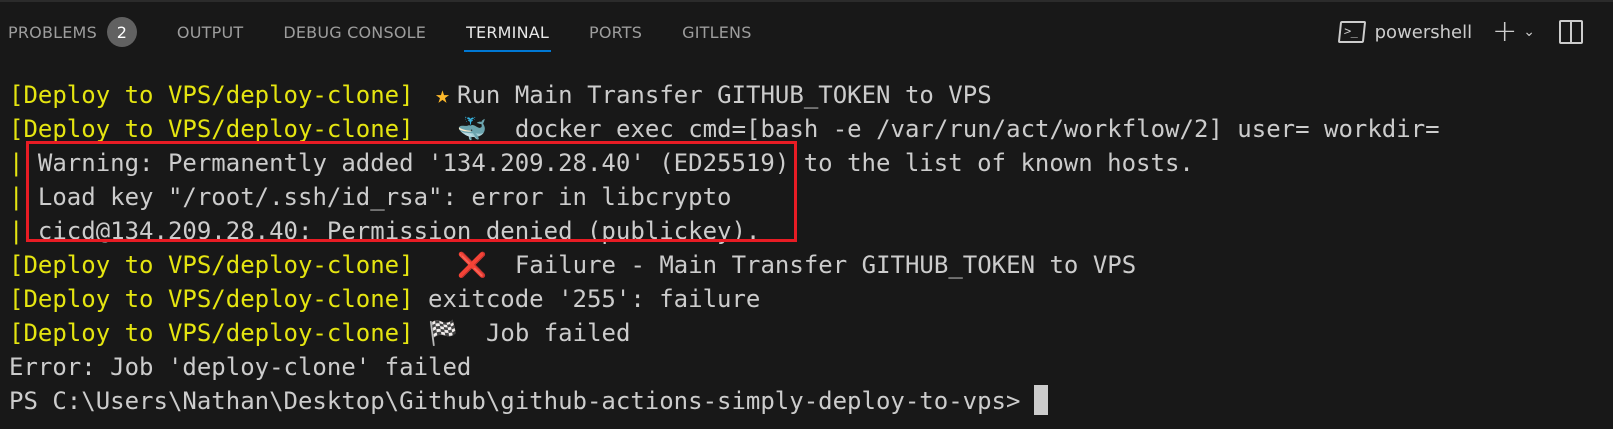  I want to click on star-icon: ★, so click(442, 95).